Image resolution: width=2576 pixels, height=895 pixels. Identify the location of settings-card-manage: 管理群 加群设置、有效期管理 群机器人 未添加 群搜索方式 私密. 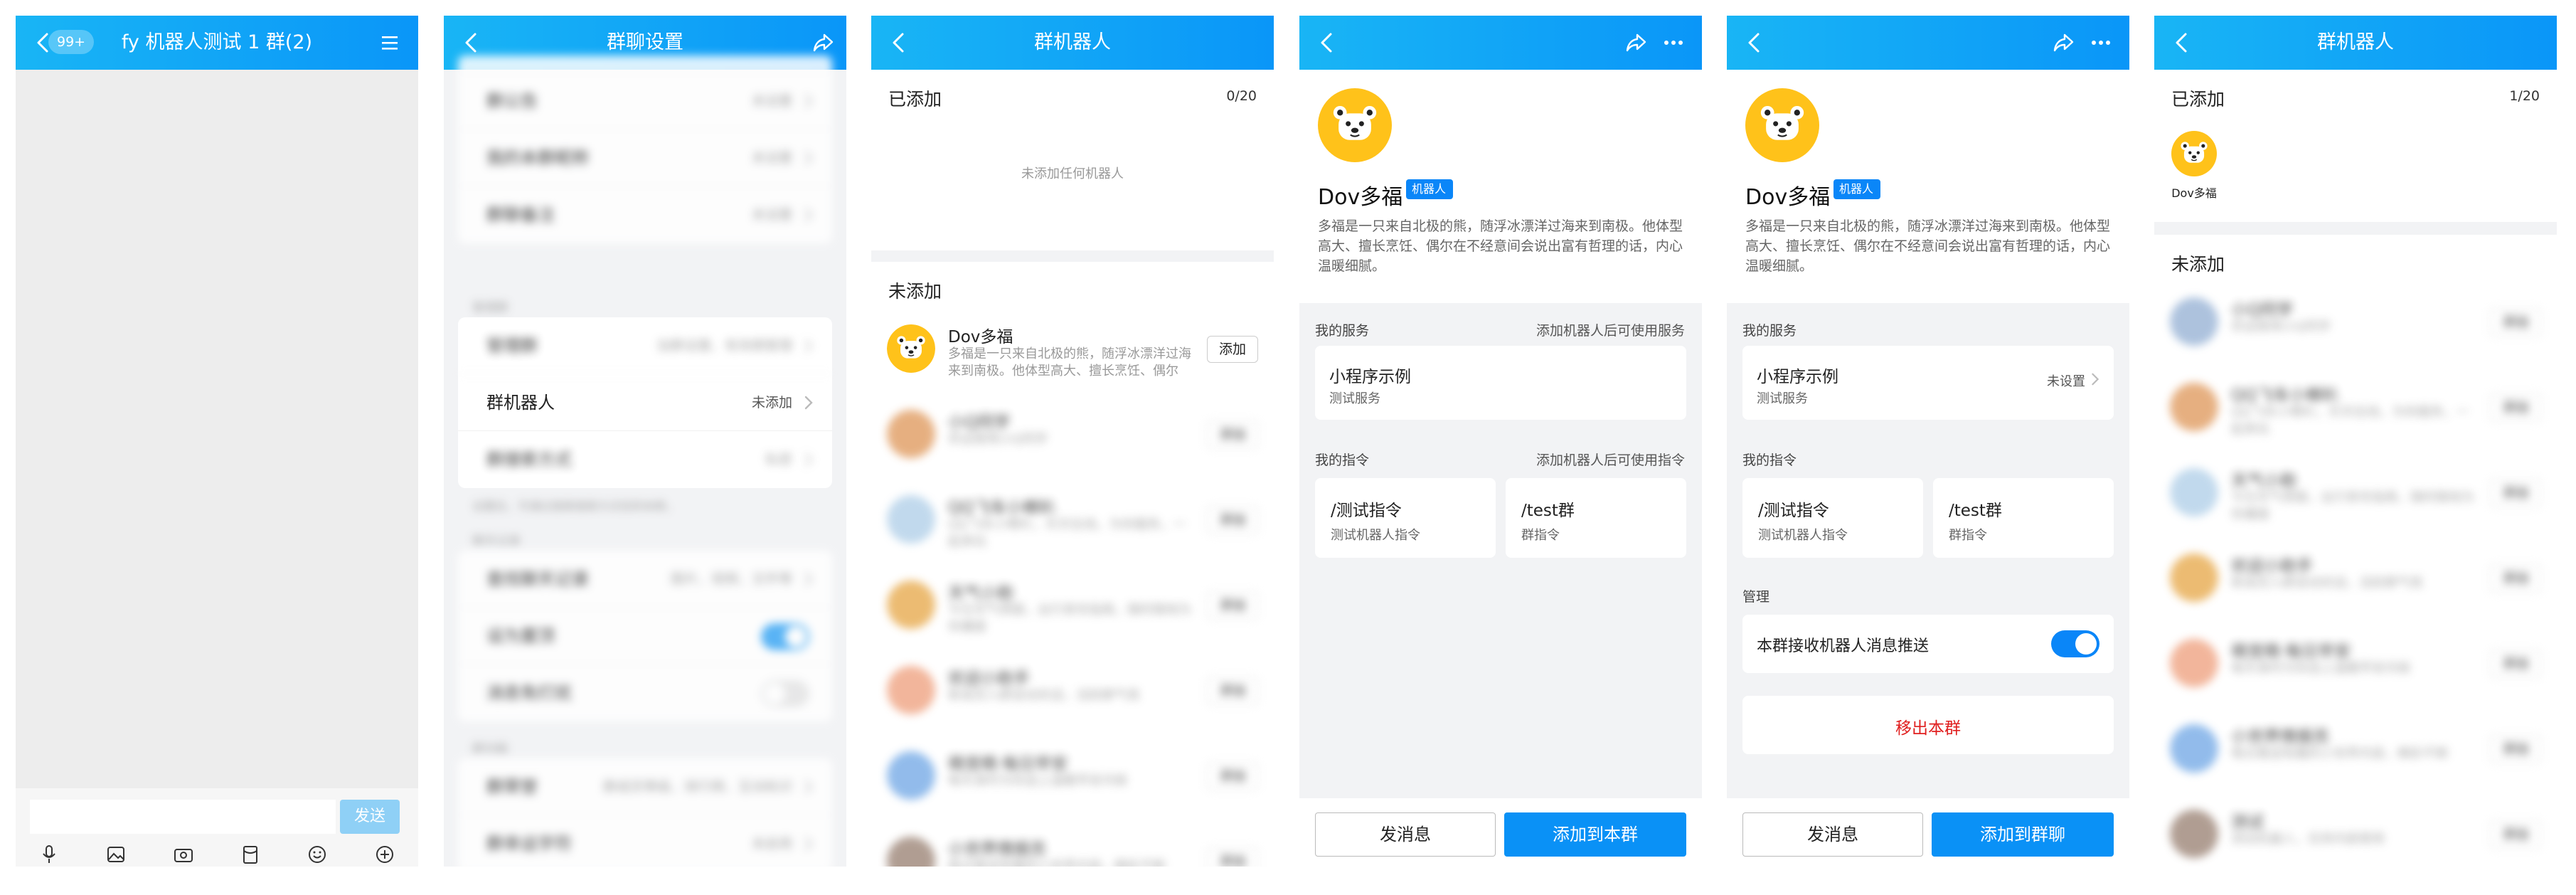
(645, 402).